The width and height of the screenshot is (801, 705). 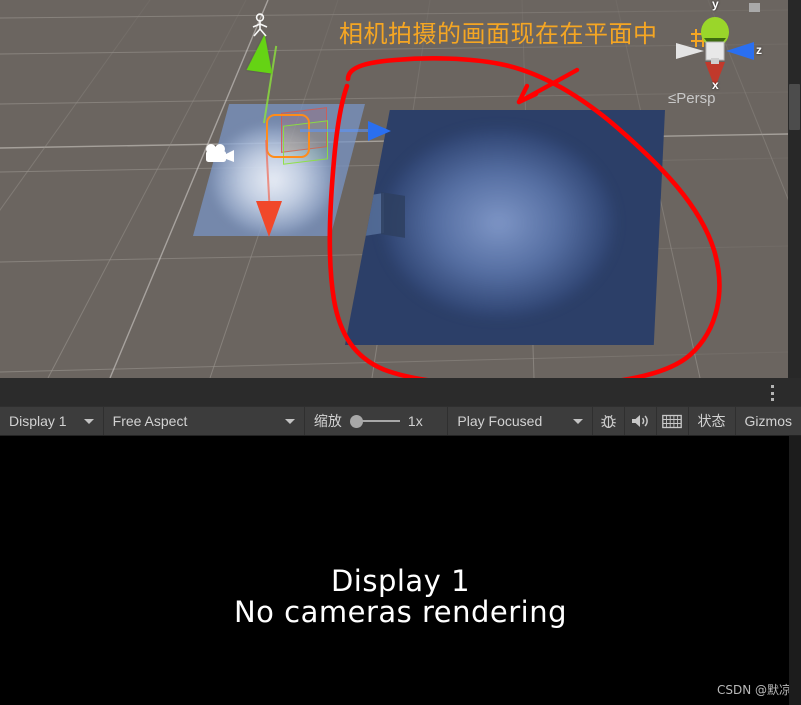 I want to click on stats-button: 状态, so click(x=712, y=421).